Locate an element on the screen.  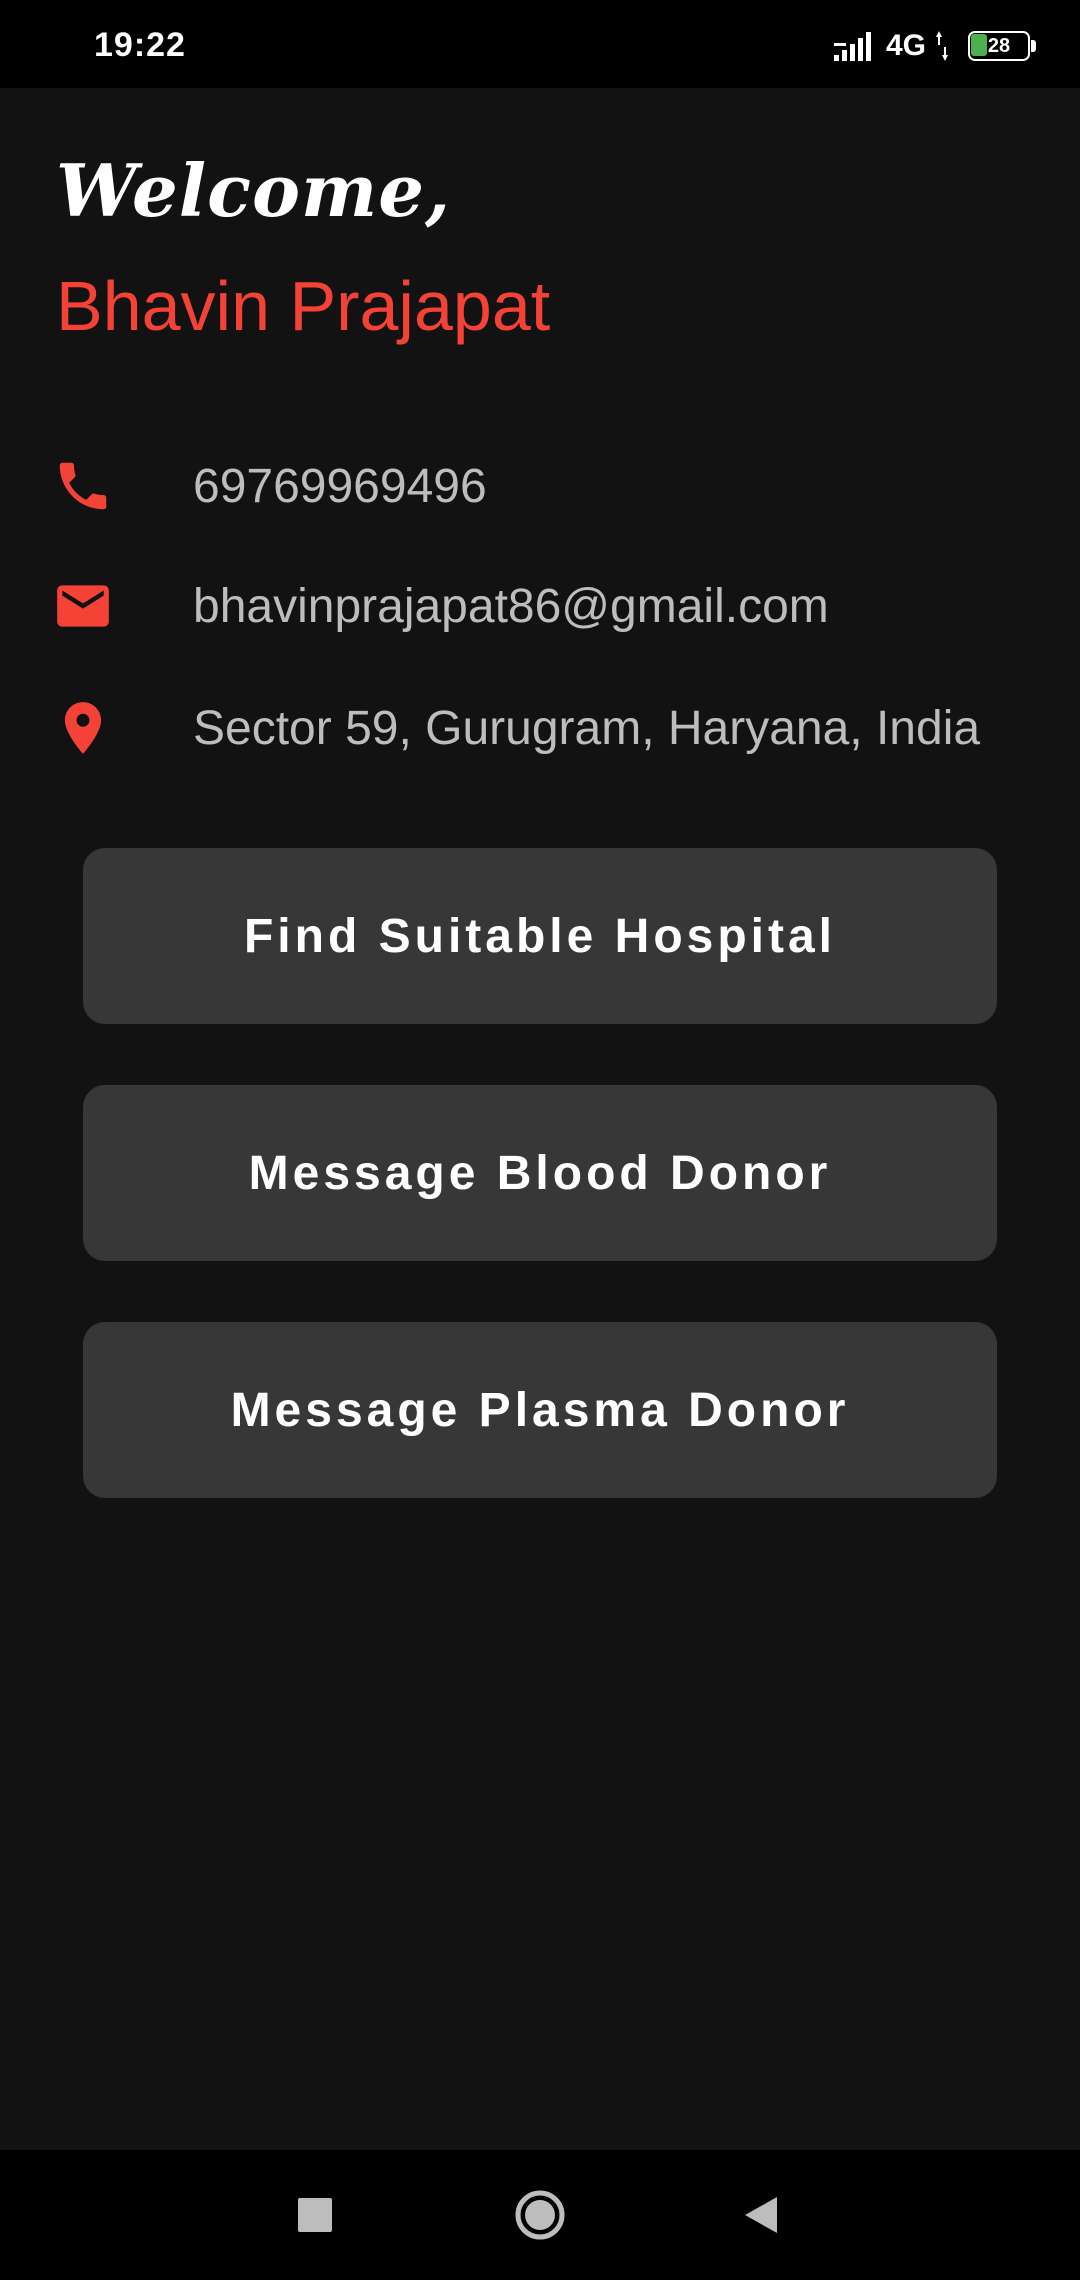
square-icon is located at coordinates (315, 2215).